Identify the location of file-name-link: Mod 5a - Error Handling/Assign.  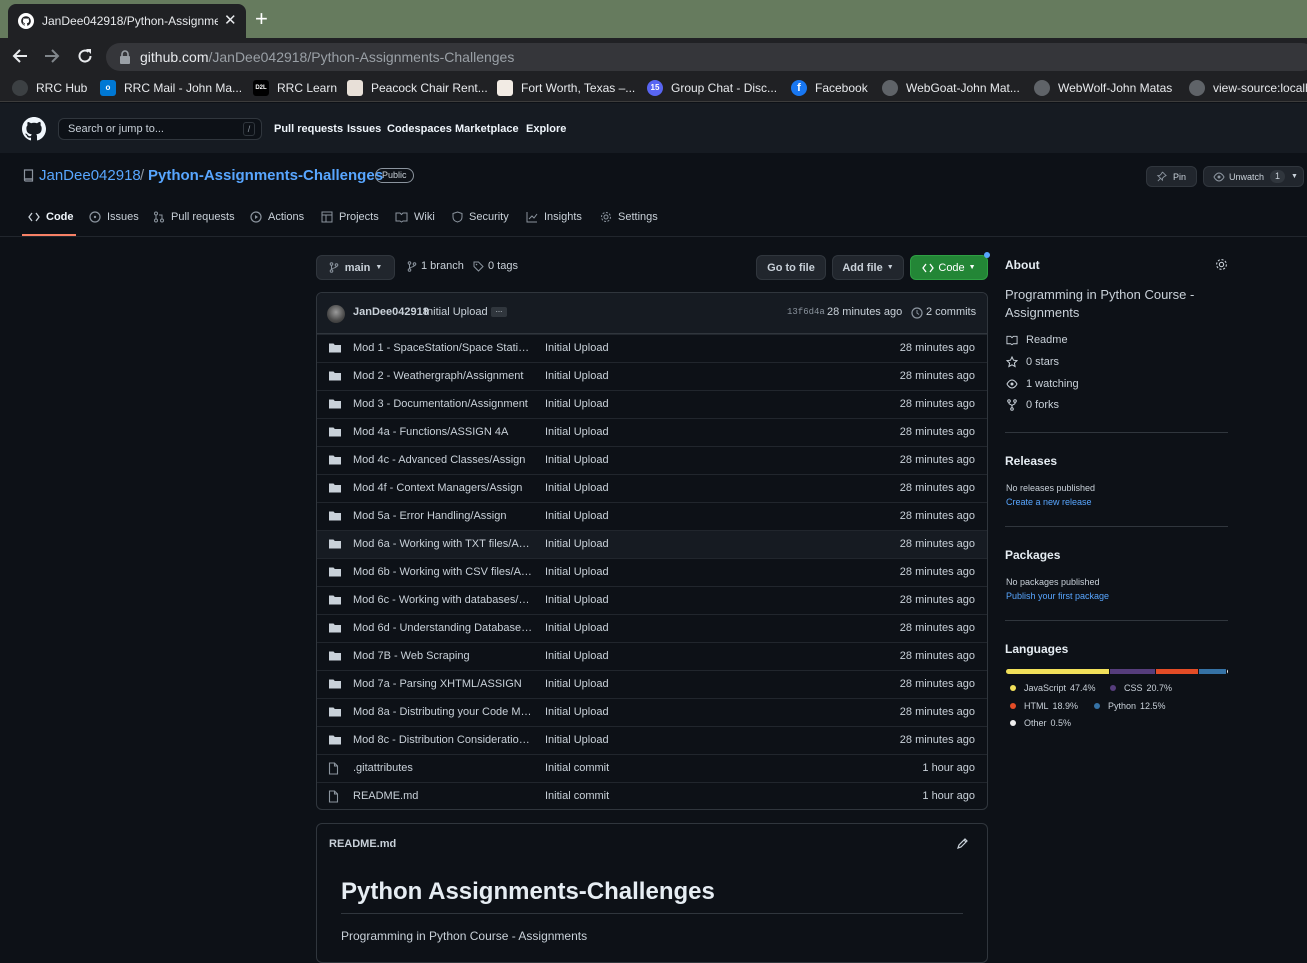
(444, 516).